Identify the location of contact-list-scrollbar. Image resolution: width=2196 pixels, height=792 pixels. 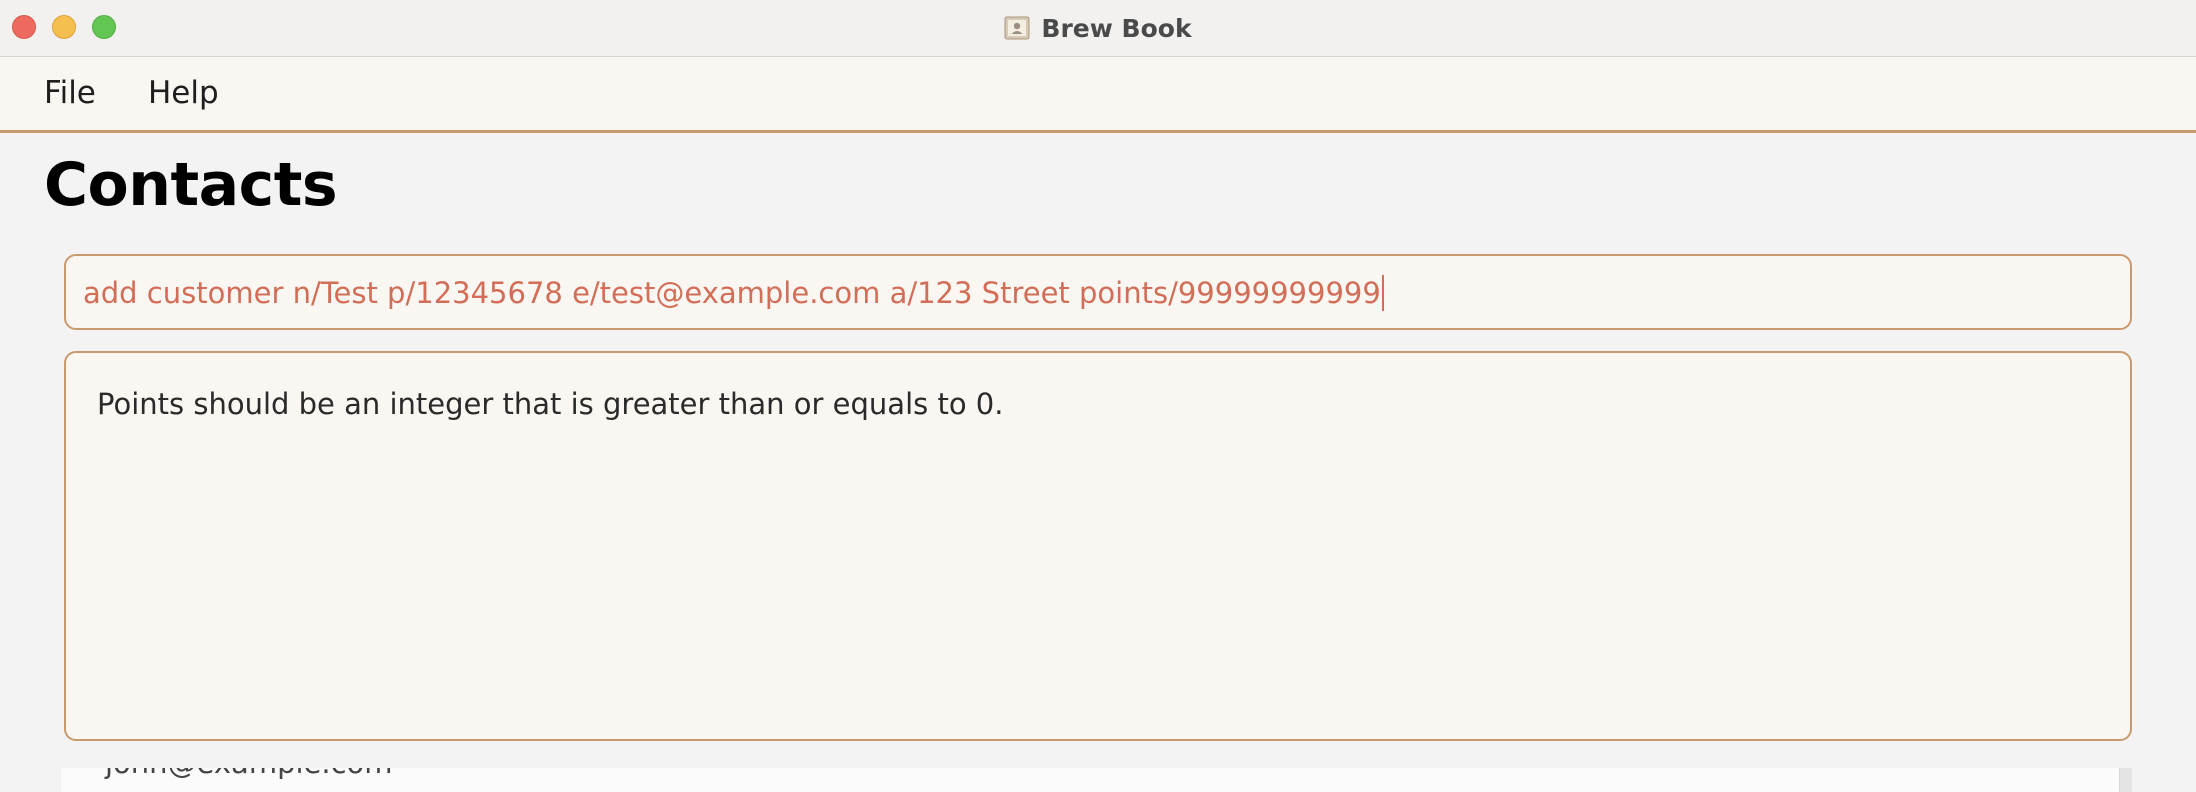
(2125, 780).